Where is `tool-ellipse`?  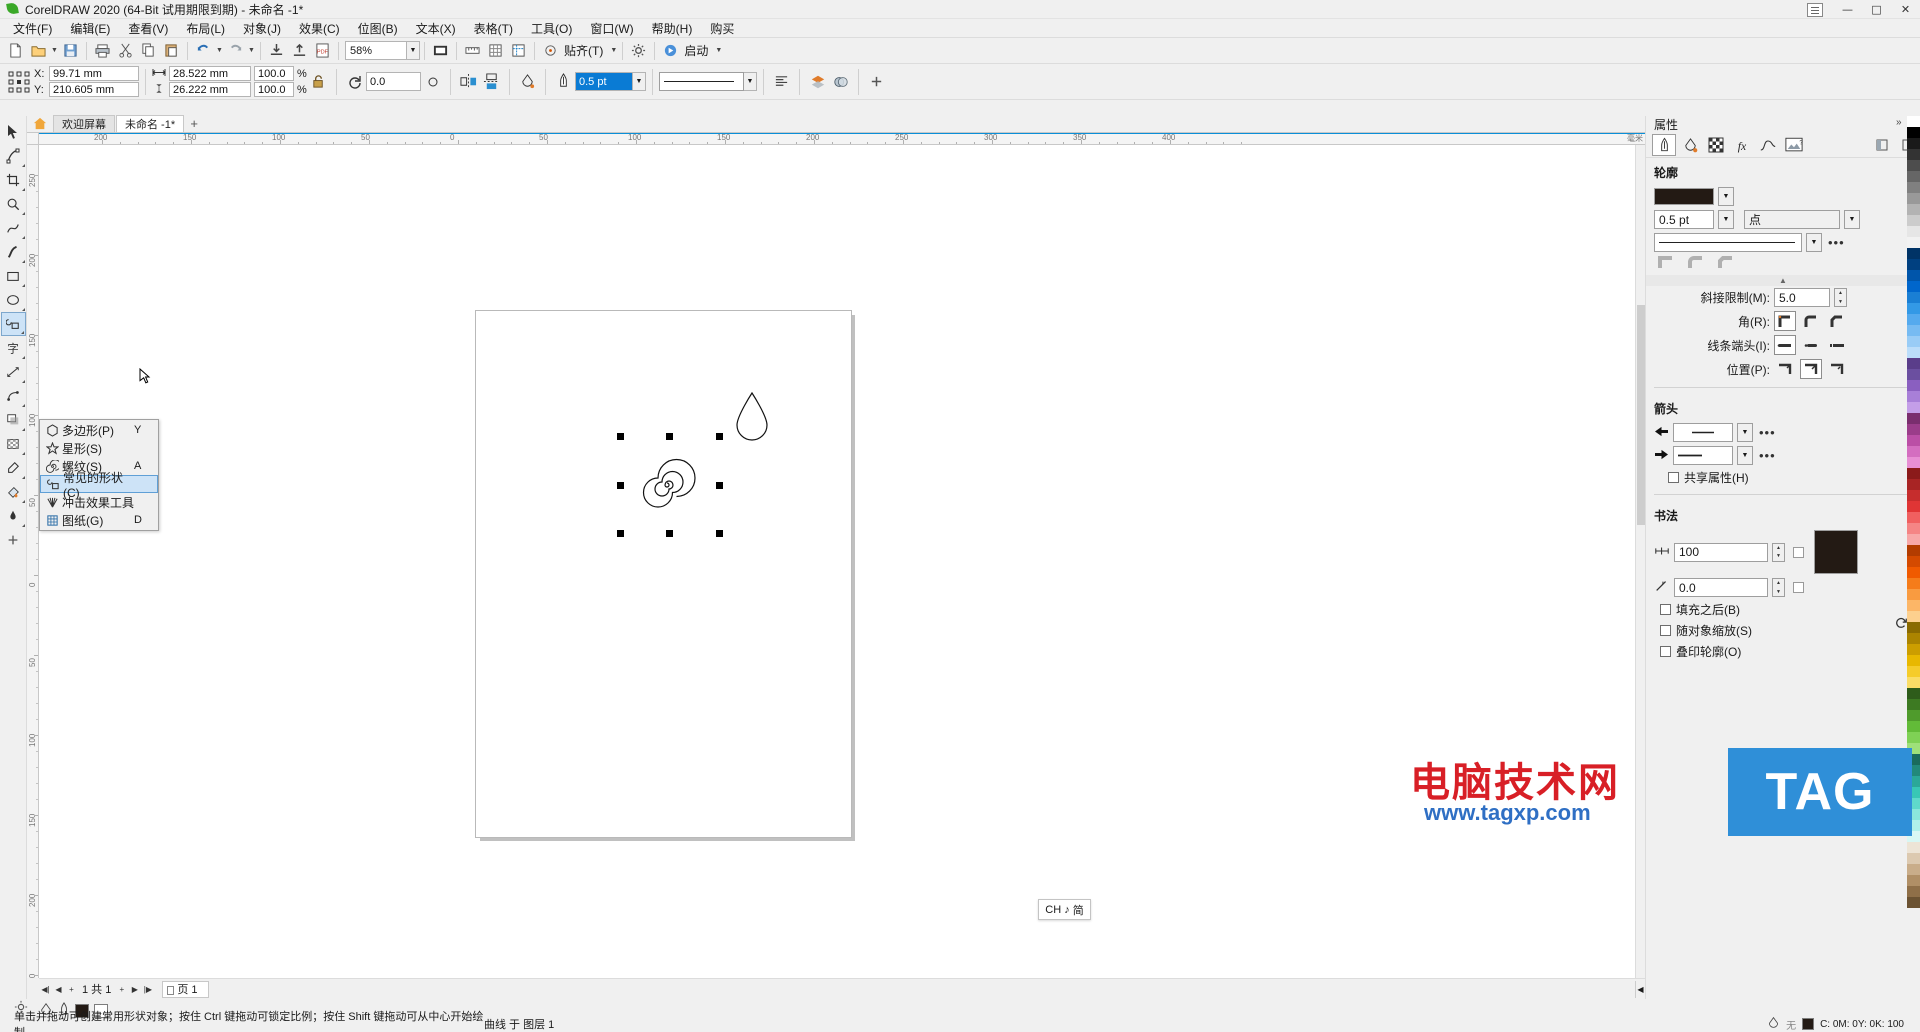 tool-ellipse is located at coordinates (13, 300).